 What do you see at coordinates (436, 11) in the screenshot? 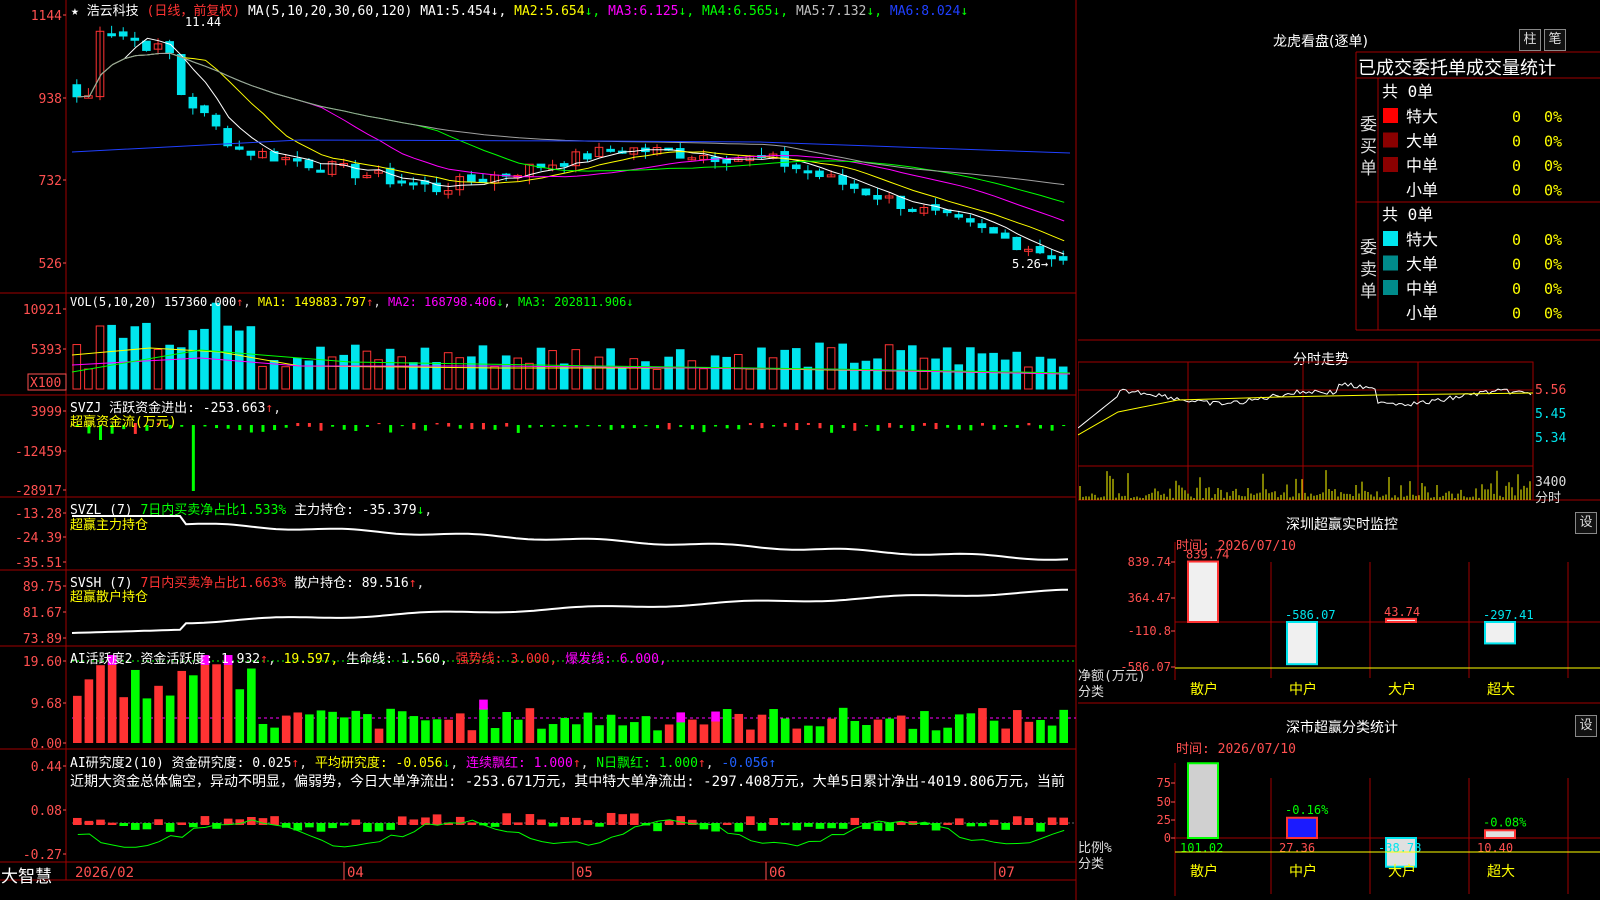
I see `ma1-label: MA1:` at bounding box center [436, 11].